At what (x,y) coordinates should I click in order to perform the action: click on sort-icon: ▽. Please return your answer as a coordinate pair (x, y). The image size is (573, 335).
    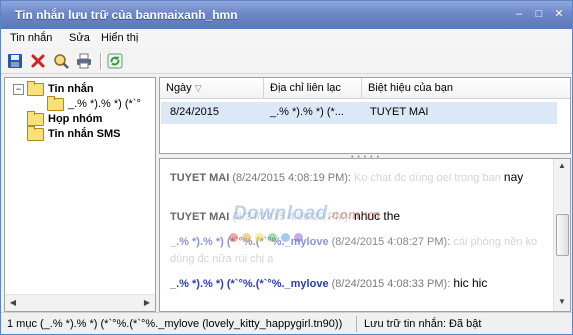
    Looking at the image, I should click on (198, 88).